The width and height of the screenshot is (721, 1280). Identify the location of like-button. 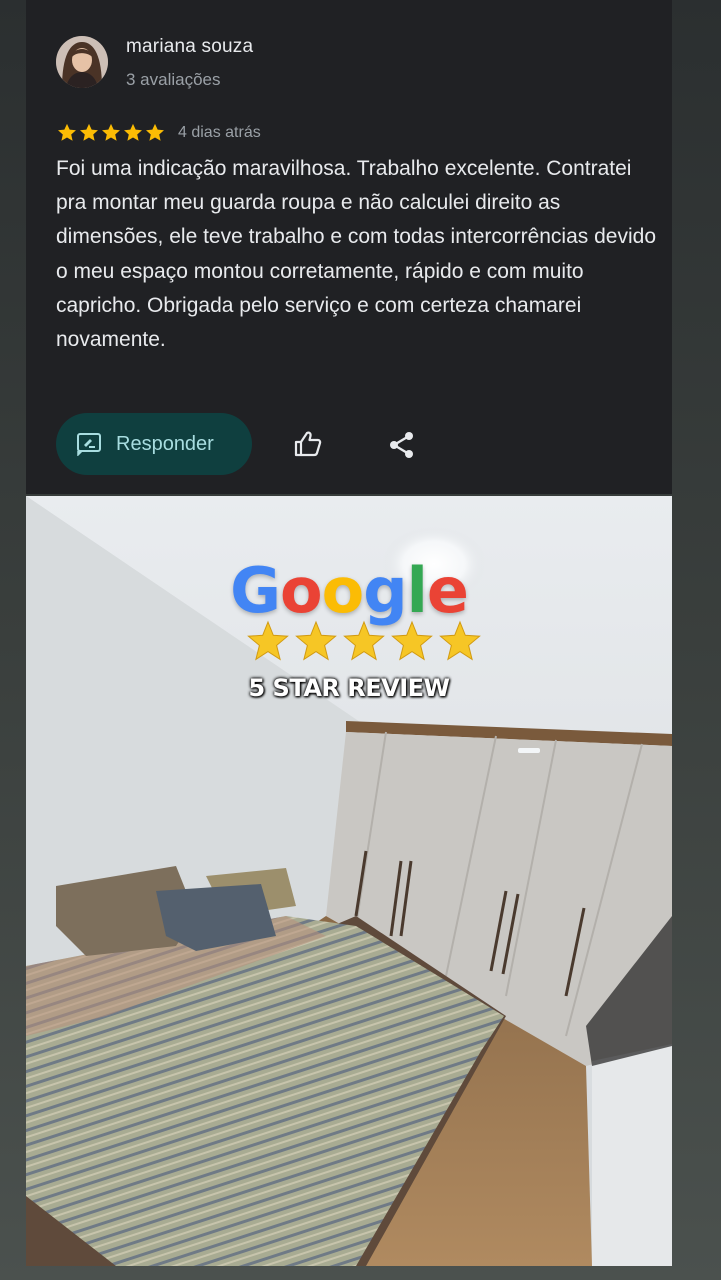
(308, 444).